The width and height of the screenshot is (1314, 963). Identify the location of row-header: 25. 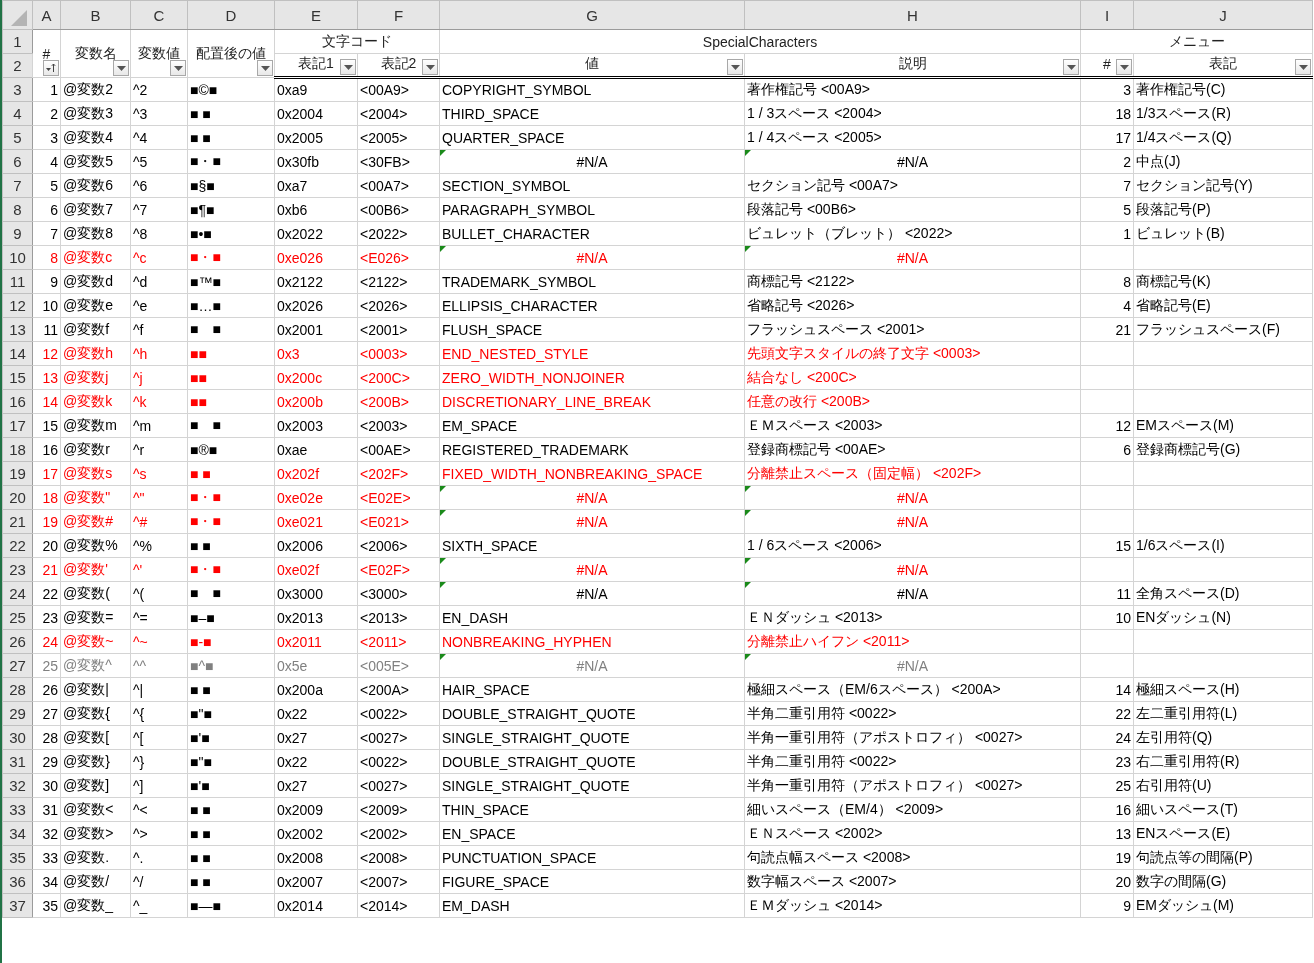
(17, 617).